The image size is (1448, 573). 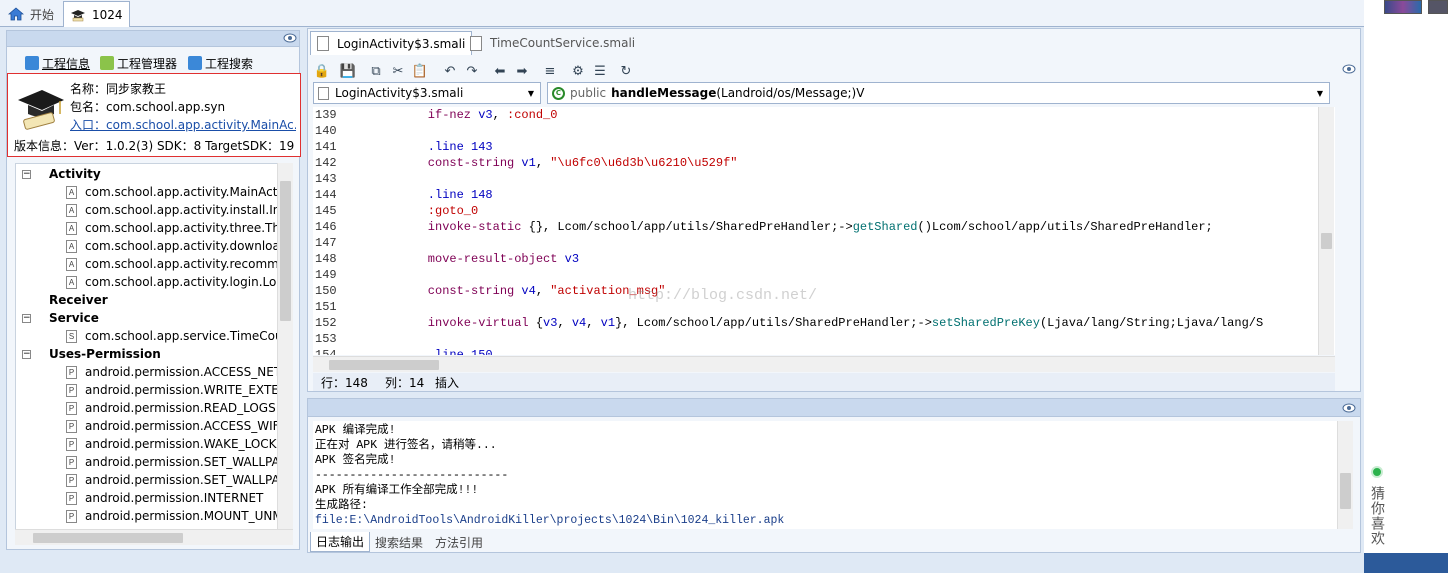 I want to click on back-arrow-icon: ⬅, so click(x=500, y=71).